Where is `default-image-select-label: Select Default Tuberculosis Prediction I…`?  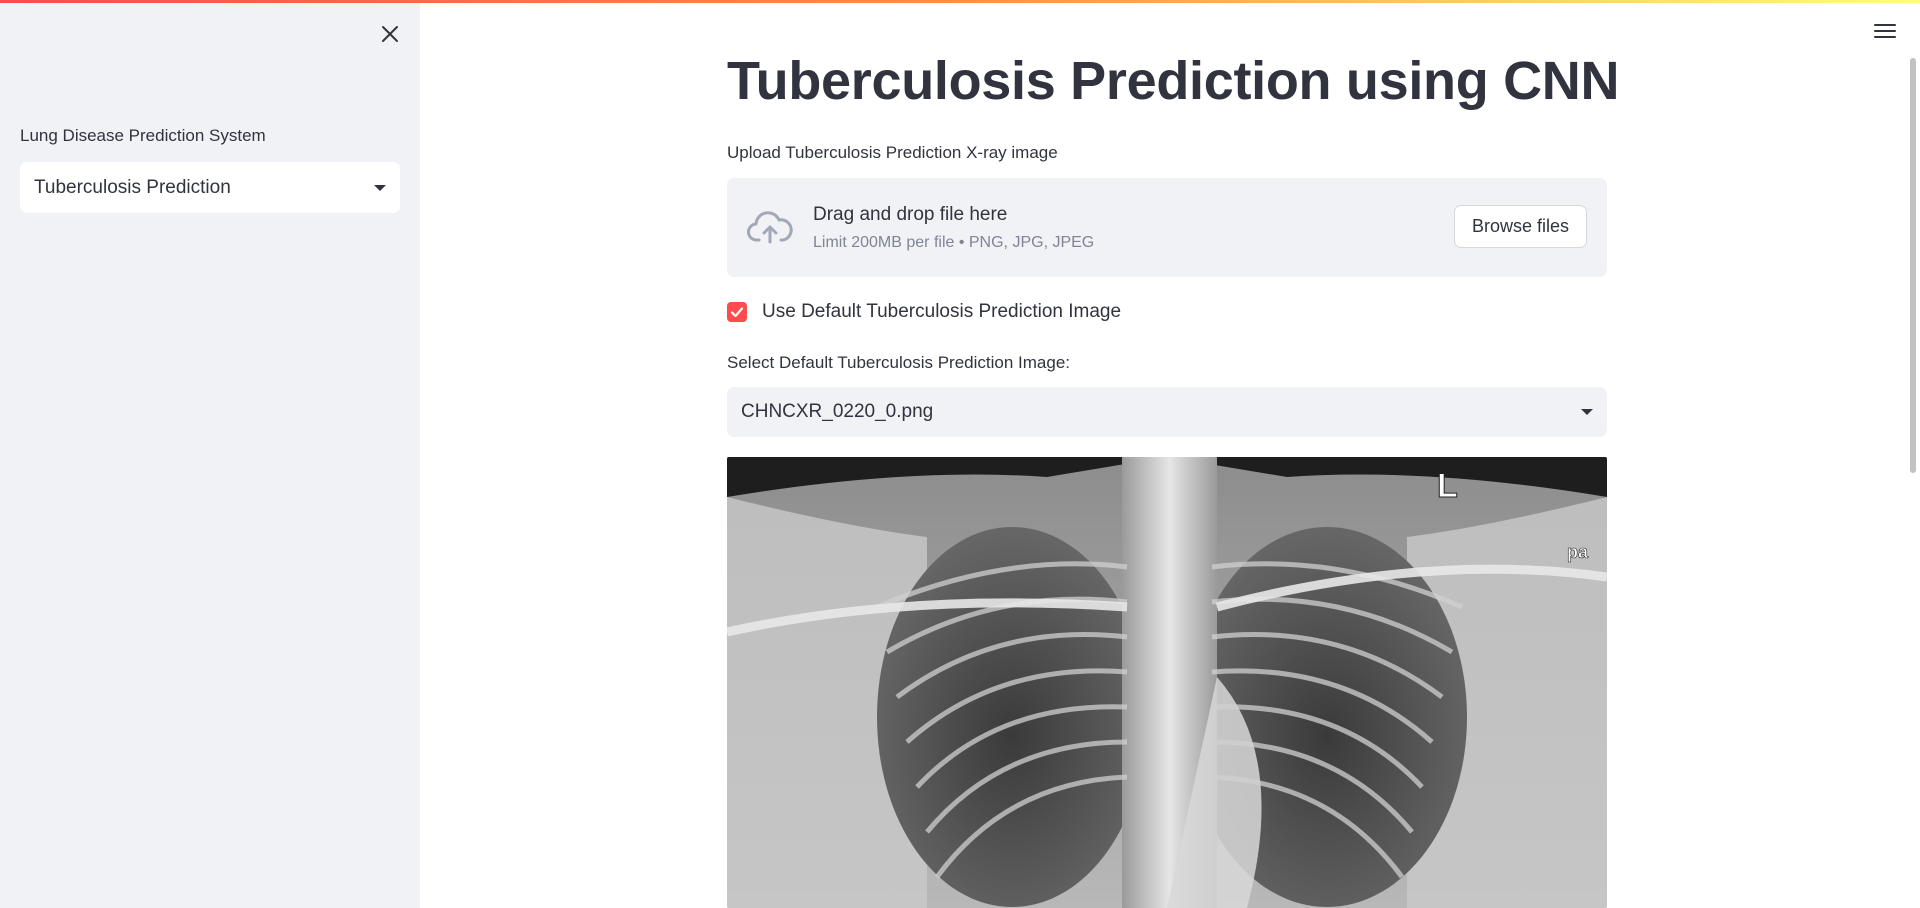 default-image-select-label: Select Default Tuberculosis Prediction I… is located at coordinates (899, 362).